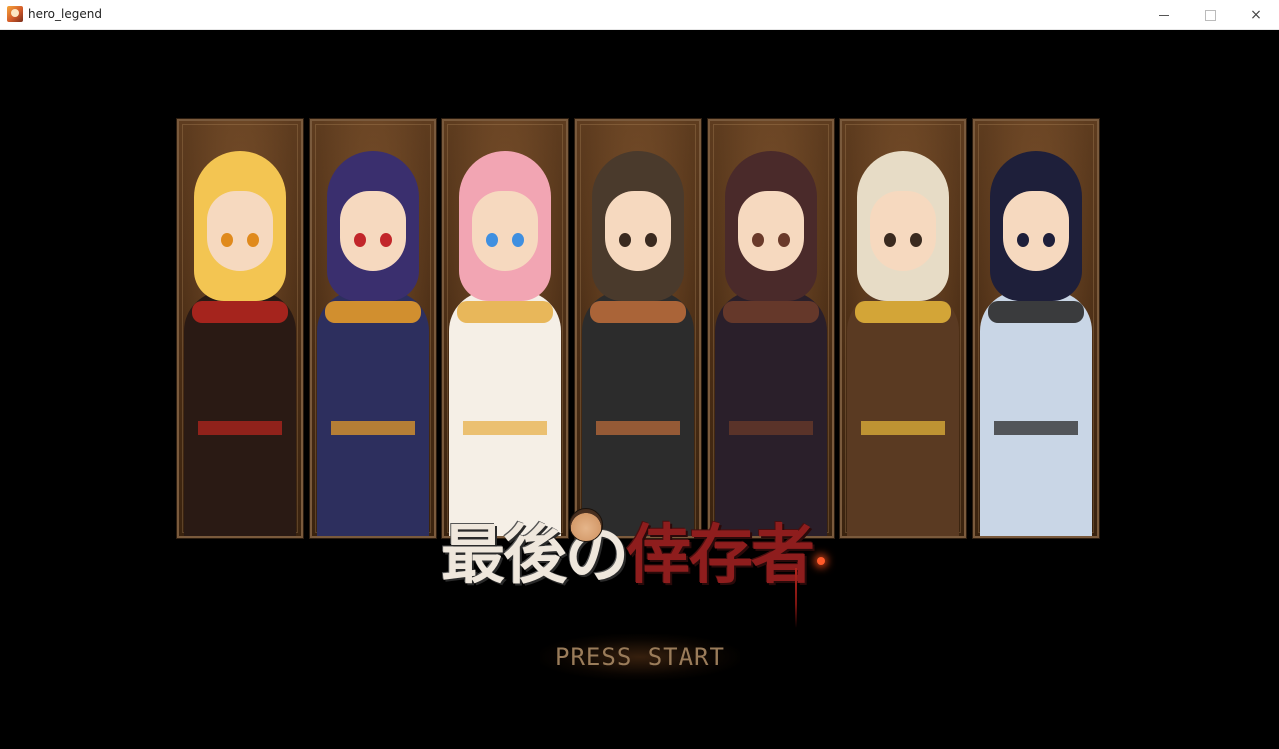 The height and width of the screenshot is (749, 1279). I want to click on close-button: ×, so click(1256, 15).